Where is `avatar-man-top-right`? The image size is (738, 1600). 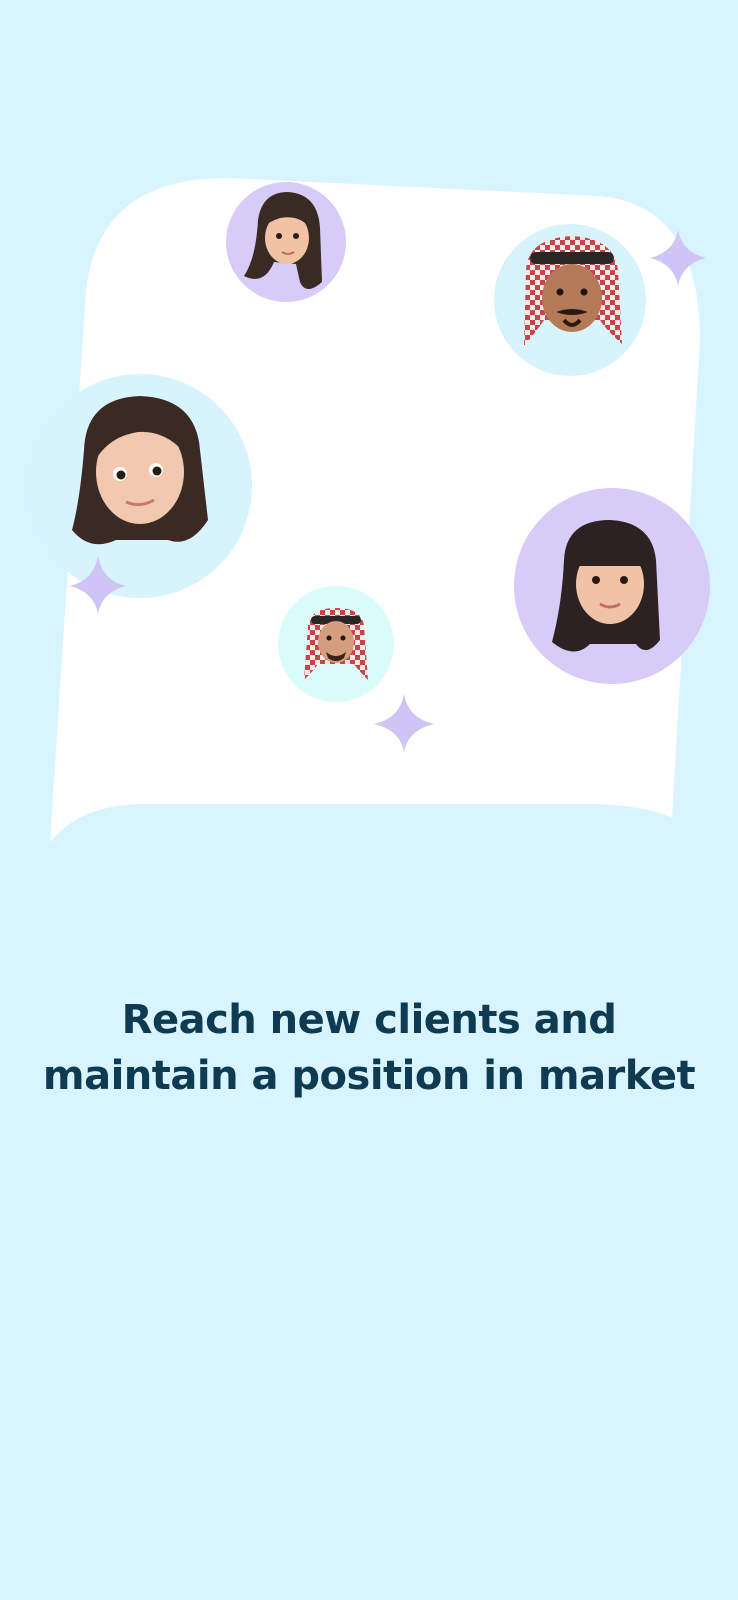
avatar-man-top-right is located at coordinates (570, 300).